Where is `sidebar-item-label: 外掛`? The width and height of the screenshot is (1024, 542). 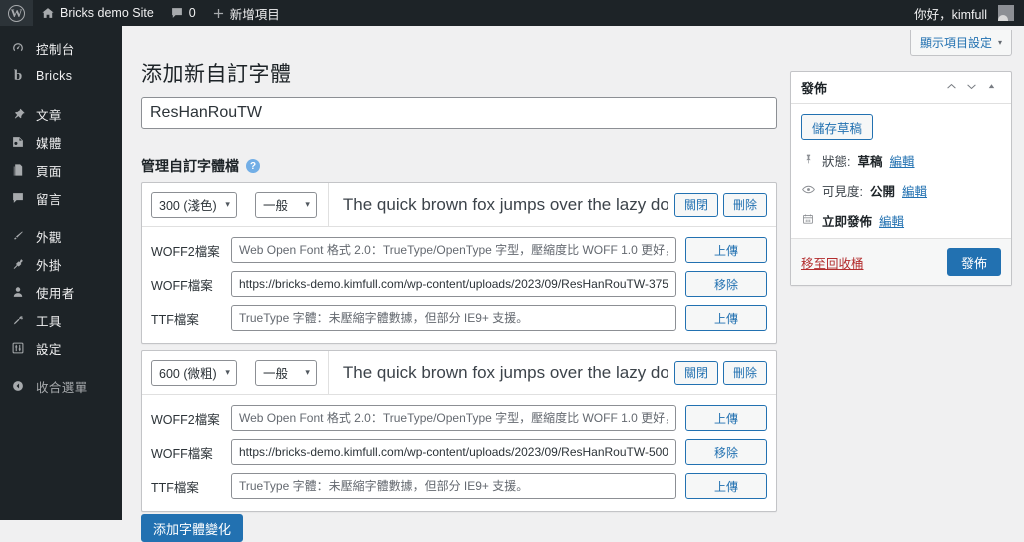
sidebar-item-label: 外掛 is located at coordinates (49, 265).